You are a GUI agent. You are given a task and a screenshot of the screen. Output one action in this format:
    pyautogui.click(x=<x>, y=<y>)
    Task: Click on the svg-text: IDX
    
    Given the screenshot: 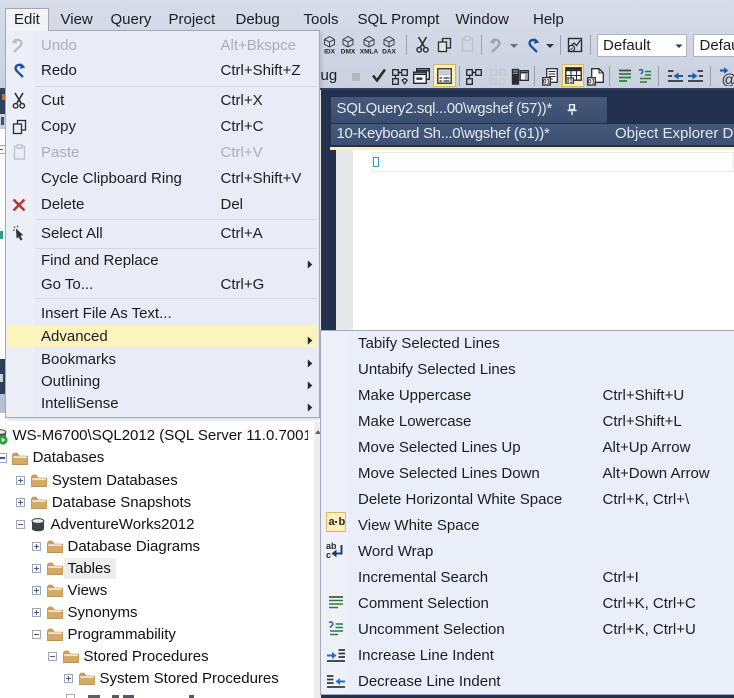 What is the action you would take?
    pyautogui.click(x=330, y=52)
    